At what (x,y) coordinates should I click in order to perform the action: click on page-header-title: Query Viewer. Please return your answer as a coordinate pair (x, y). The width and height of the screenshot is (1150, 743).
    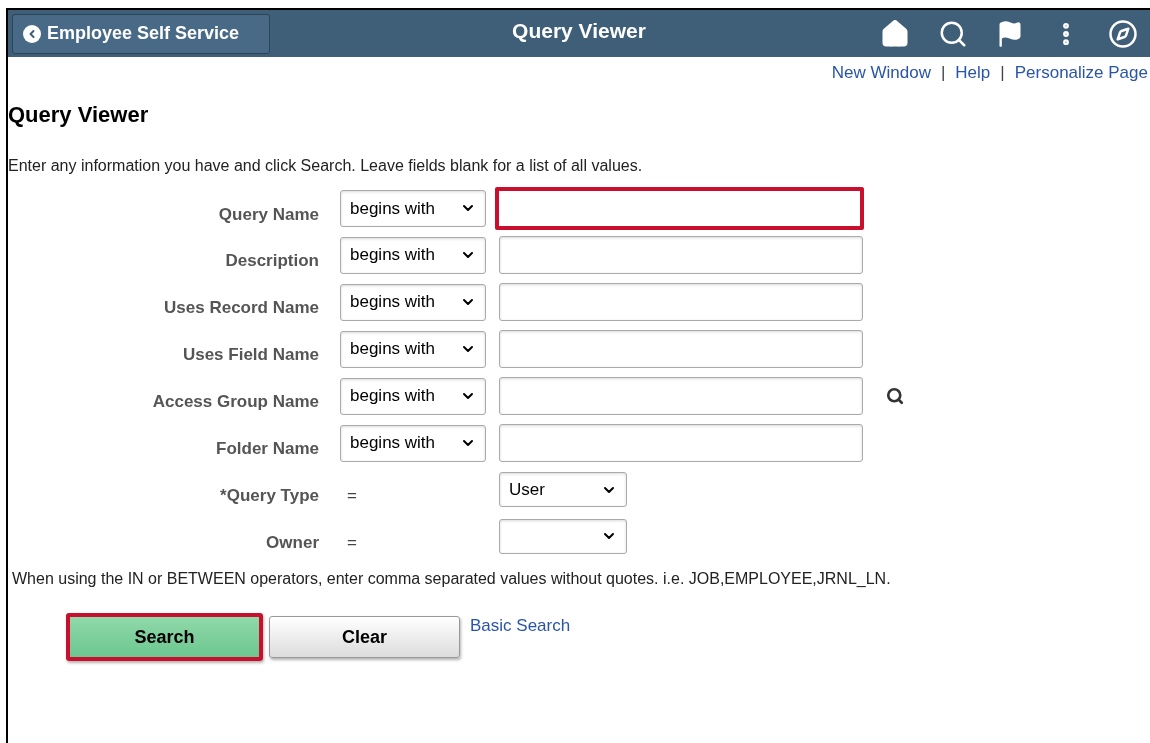
    Looking at the image, I should click on (579, 31).